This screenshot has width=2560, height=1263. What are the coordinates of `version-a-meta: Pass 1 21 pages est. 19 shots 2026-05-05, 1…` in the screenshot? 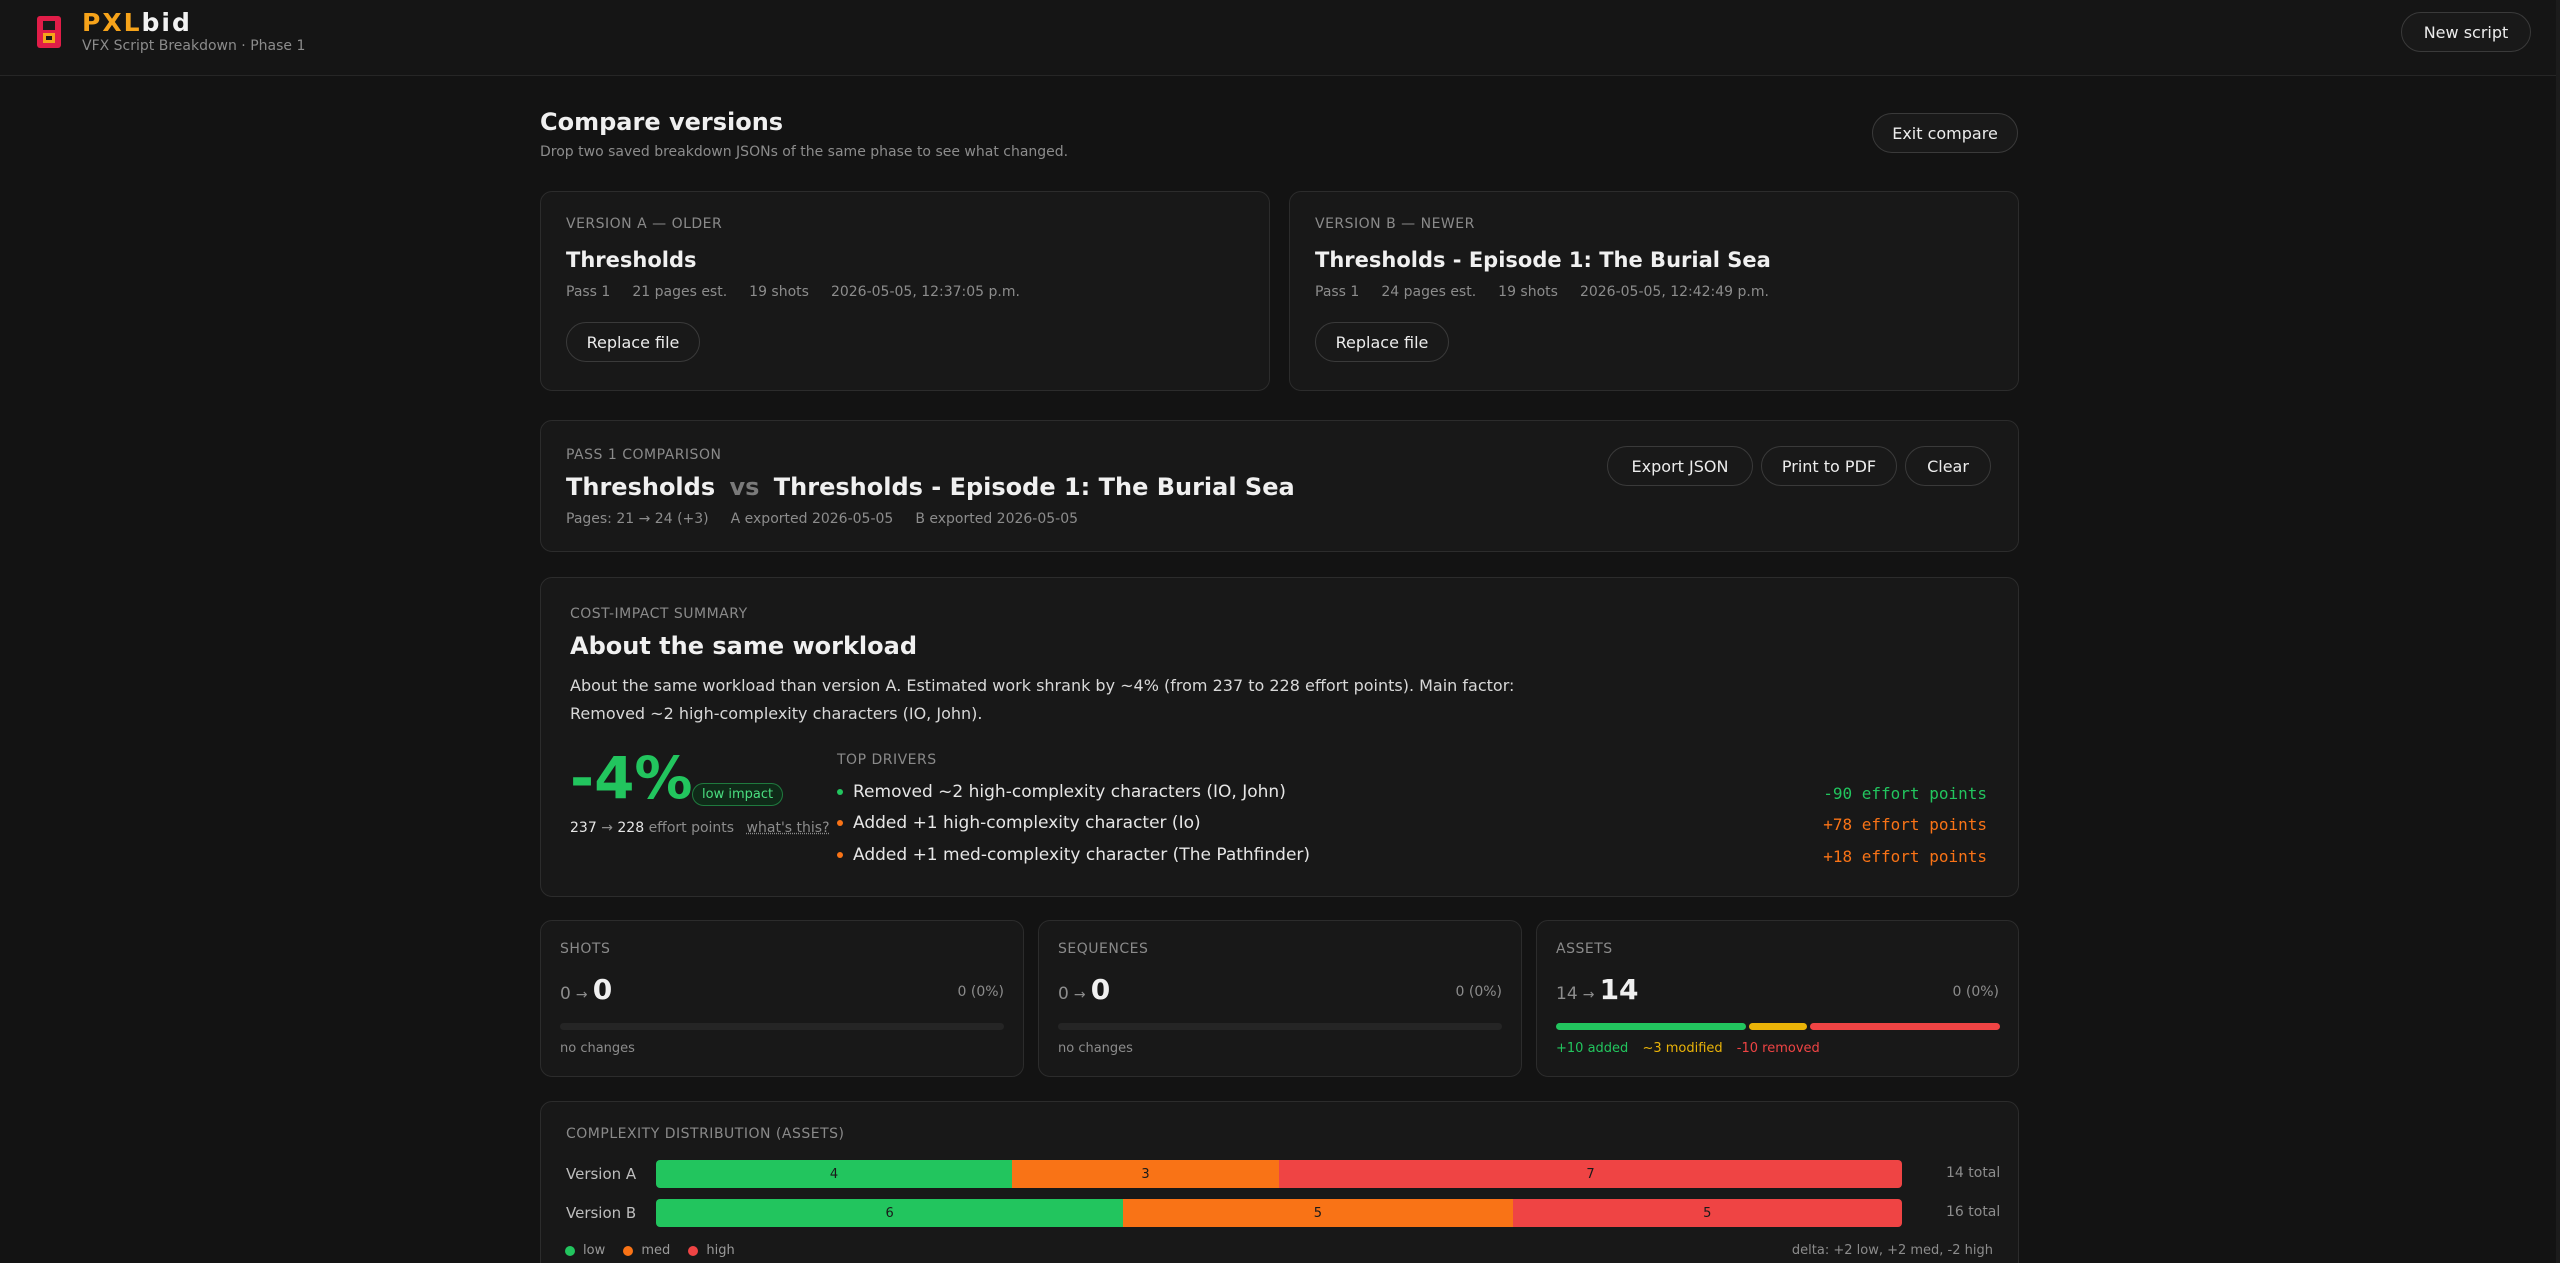 It's located at (793, 292).